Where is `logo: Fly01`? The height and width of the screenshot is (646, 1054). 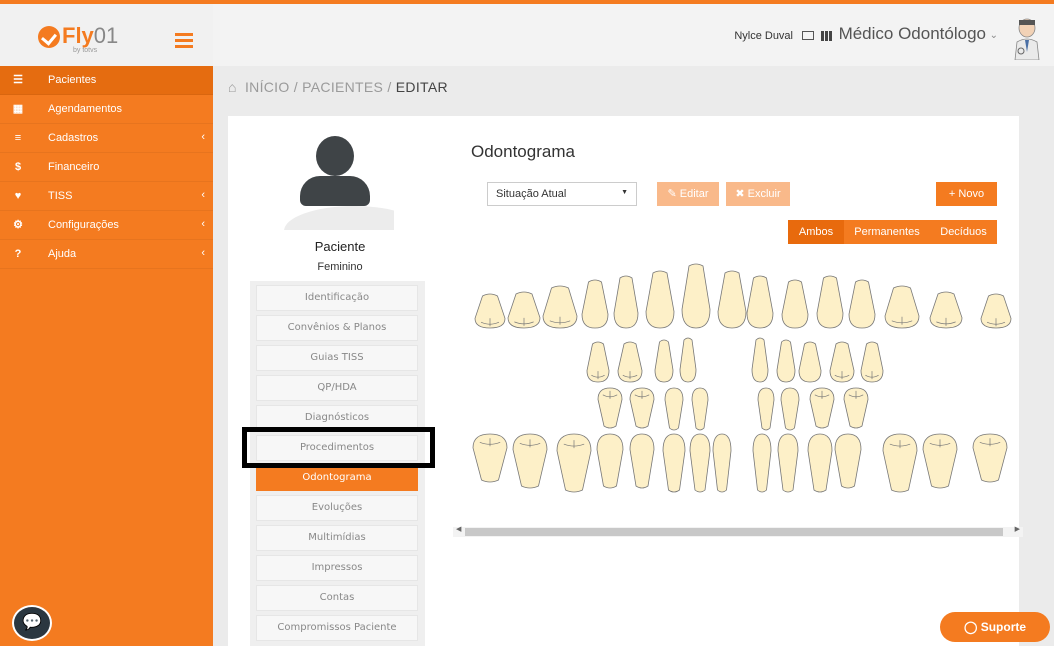 logo: Fly01 is located at coordinates (90, 35).